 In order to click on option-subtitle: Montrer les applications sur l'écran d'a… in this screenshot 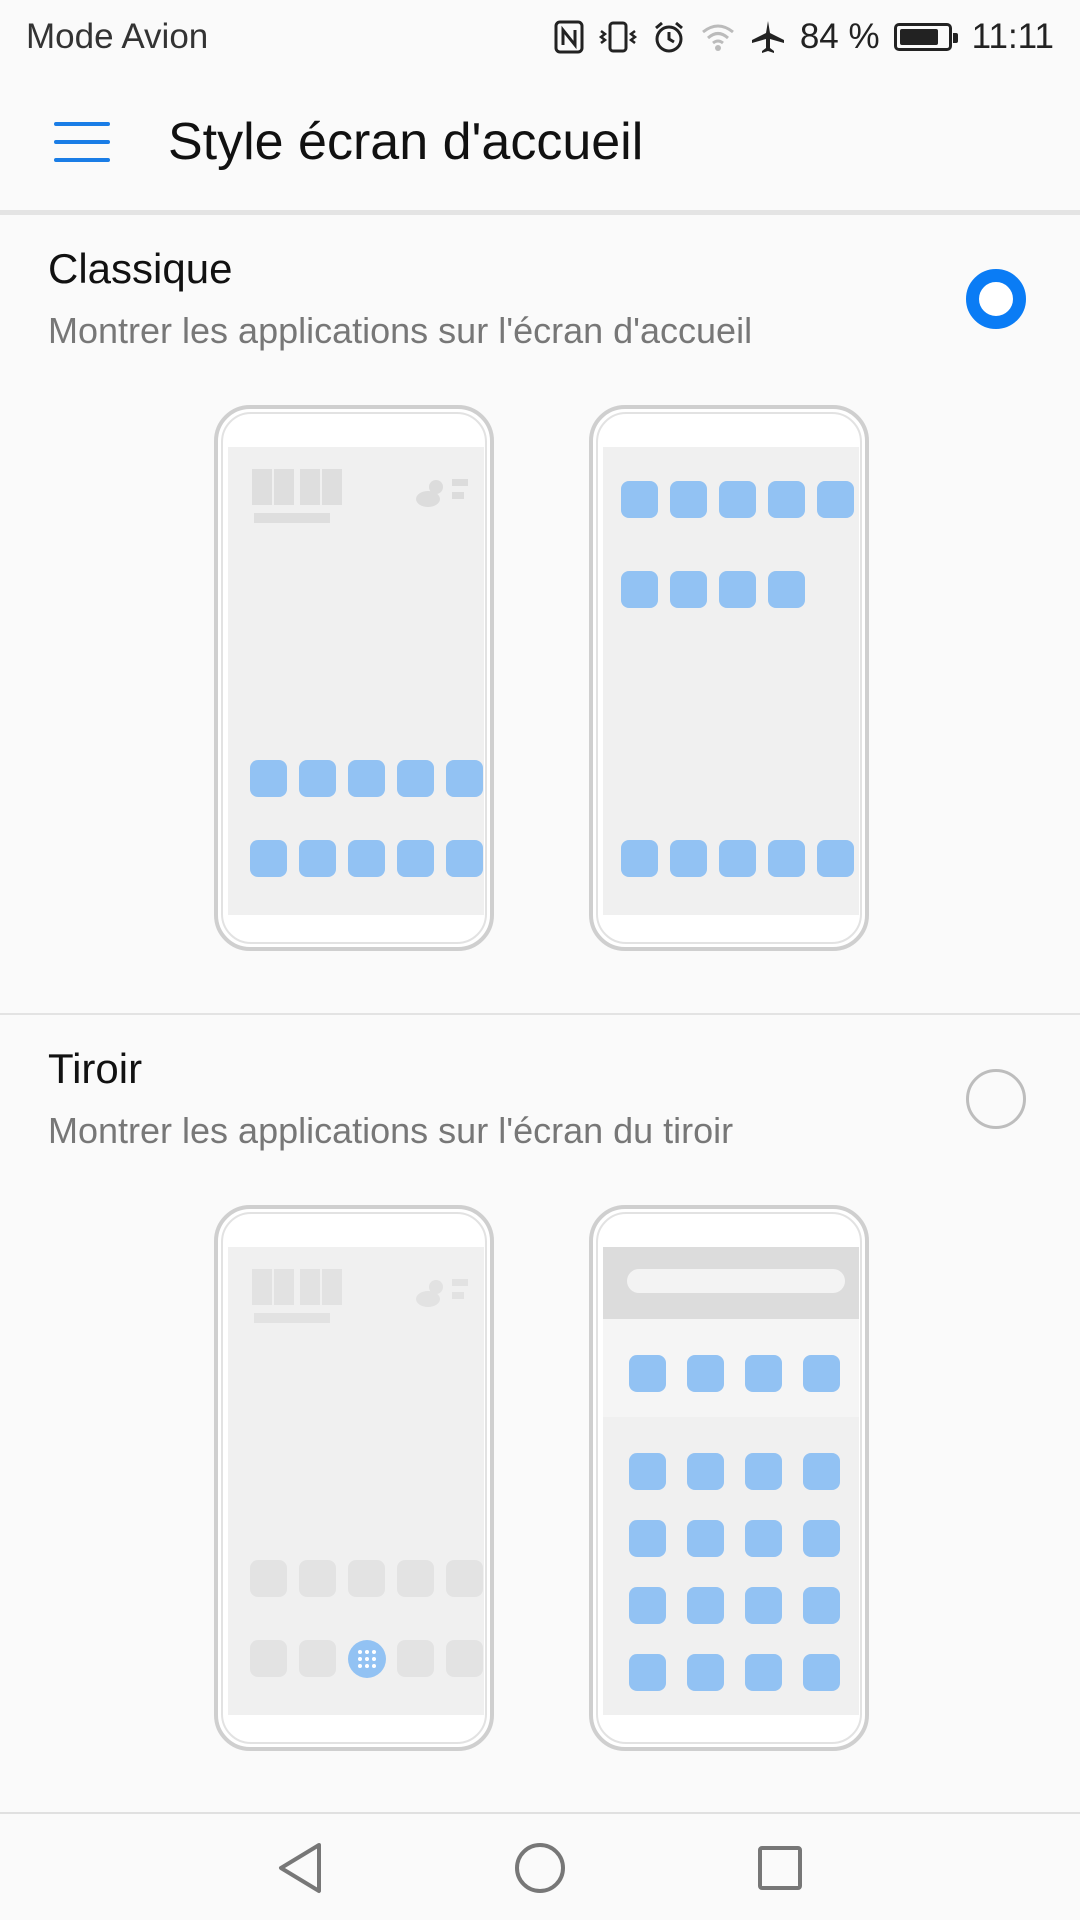, I will do `click(400, 330)`.